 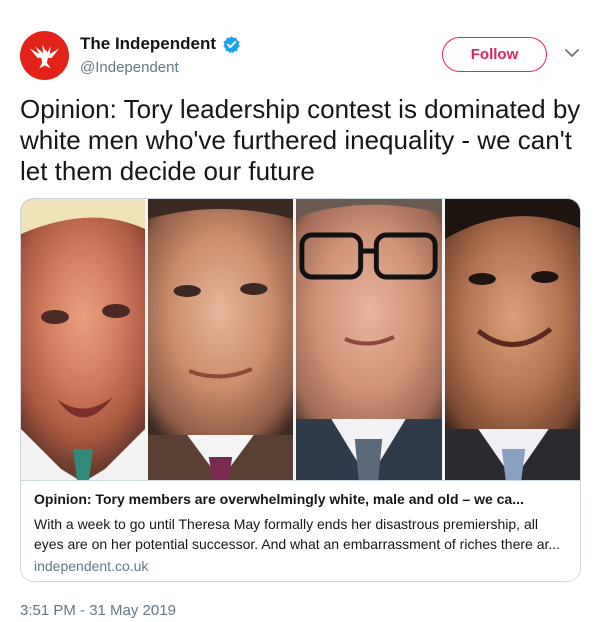 What do you see at coordinates (148, 44) in the screenshot?
I see `account-name: The Independent` at bounding box center [148, 44].